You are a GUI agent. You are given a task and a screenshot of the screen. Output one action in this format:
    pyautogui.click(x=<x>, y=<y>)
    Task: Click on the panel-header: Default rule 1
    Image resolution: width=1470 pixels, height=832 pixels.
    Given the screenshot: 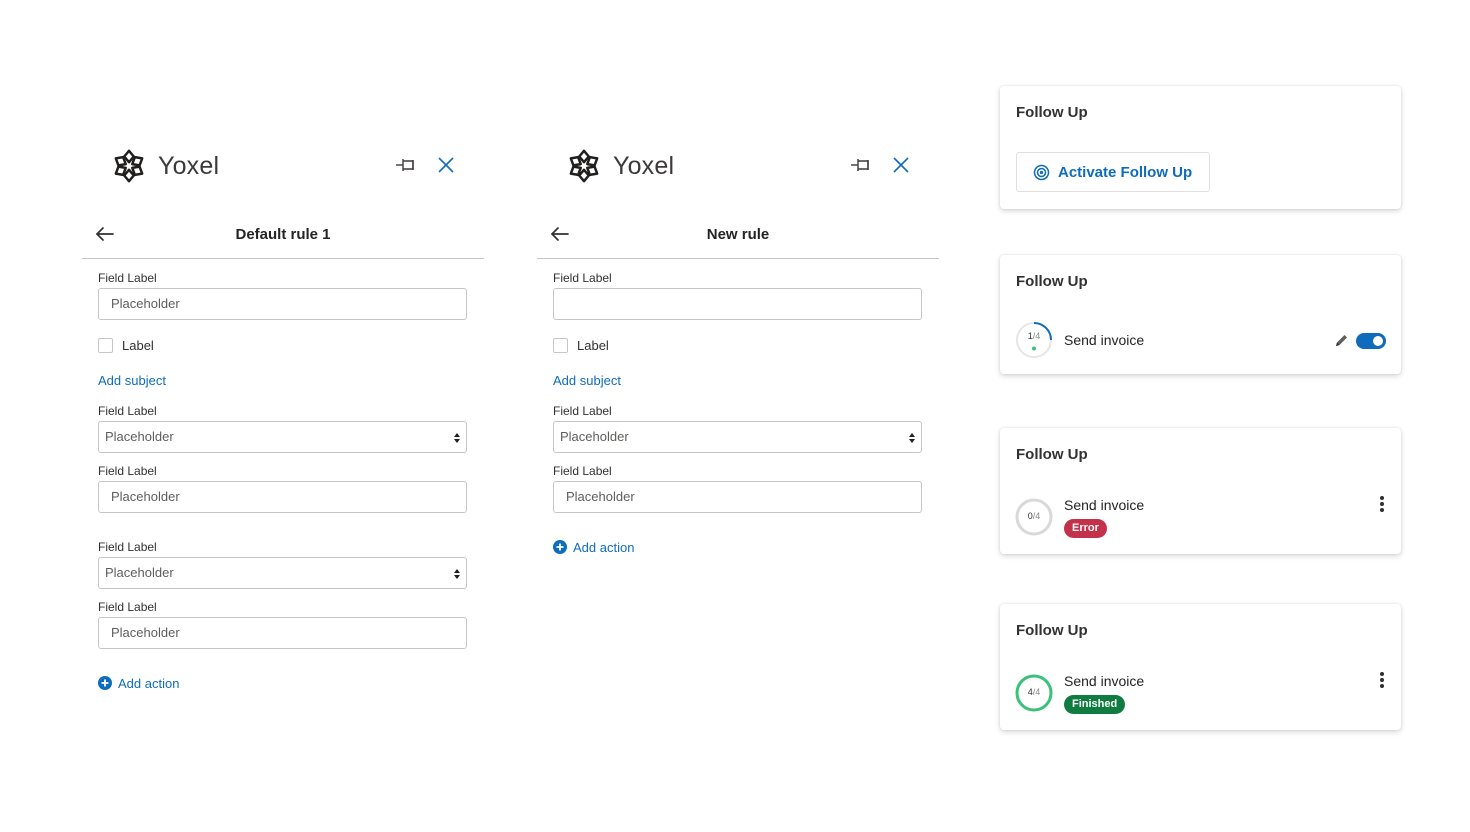 What is the action you would take?
    pyautogui.click(x=283, y=237)
    